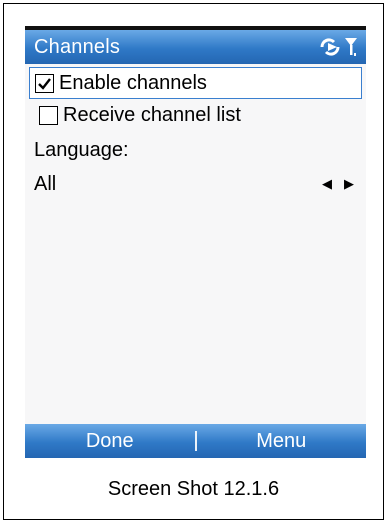 This screenshot has width=387, height=523. I want to click on enable-channels-label: Enable channels, so click(133, 82).